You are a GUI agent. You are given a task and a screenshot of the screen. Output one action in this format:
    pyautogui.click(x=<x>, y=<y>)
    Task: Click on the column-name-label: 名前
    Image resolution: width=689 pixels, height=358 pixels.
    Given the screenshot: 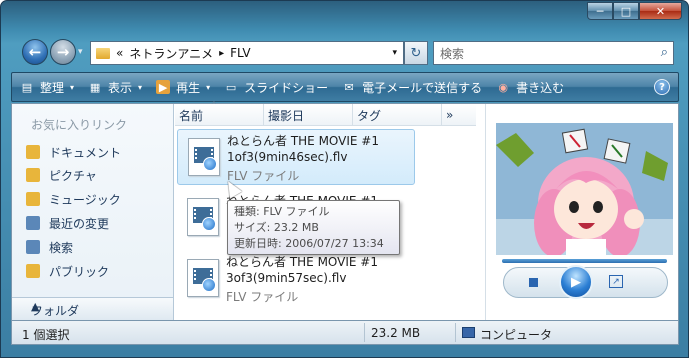 What is the action you would take?
    pyautogui.click(x=191, y=115)
    